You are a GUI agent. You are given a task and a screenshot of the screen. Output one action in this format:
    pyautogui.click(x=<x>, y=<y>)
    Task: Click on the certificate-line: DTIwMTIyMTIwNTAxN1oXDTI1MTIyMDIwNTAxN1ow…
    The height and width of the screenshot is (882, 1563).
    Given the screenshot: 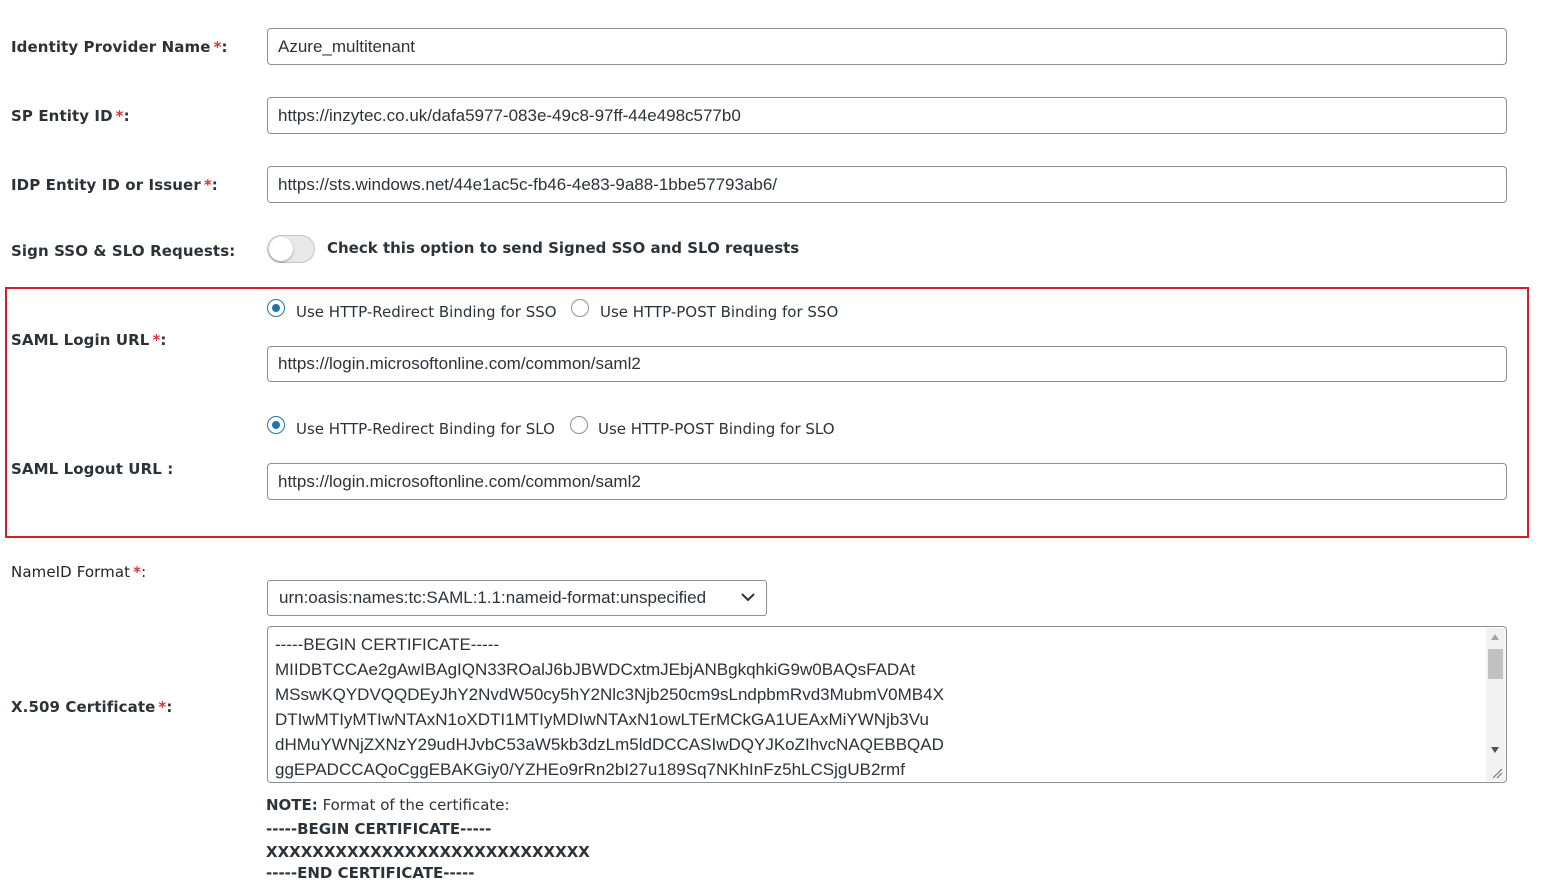 What is the action you would take?
    pyautogui.click(x=602, y=719)
    